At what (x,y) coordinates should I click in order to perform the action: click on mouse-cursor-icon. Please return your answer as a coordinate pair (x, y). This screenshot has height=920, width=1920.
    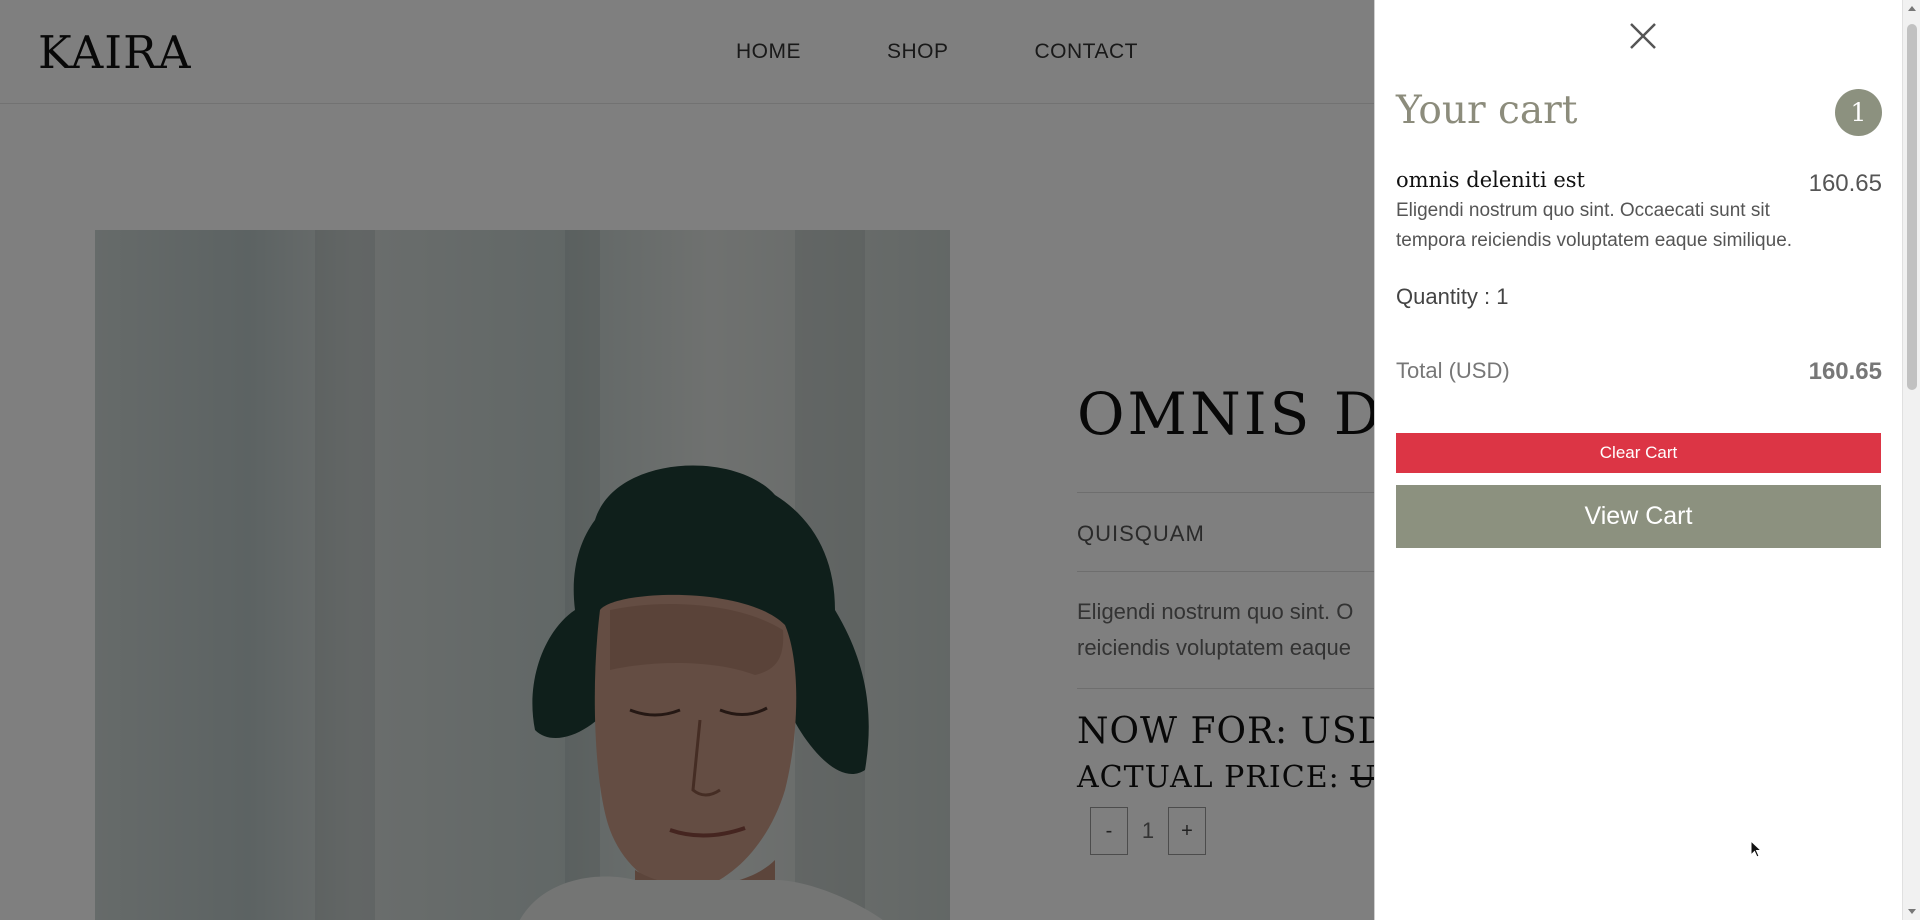
    Looking at the image, I should click on (1756, 849).